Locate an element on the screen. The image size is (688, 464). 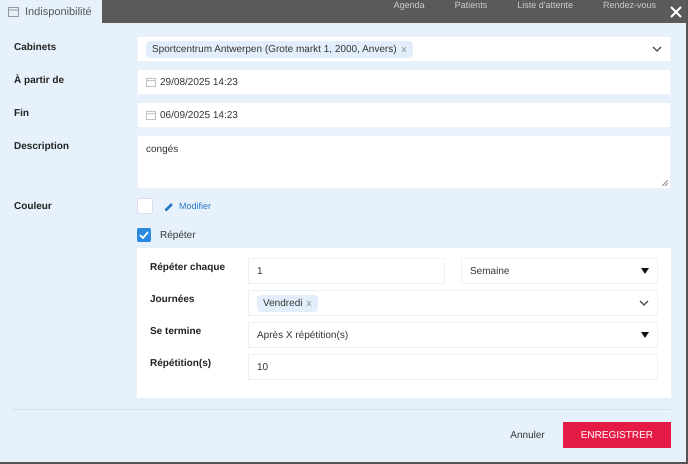
dialog-tab: Indisponibilité is located at coordinates (51, 11).